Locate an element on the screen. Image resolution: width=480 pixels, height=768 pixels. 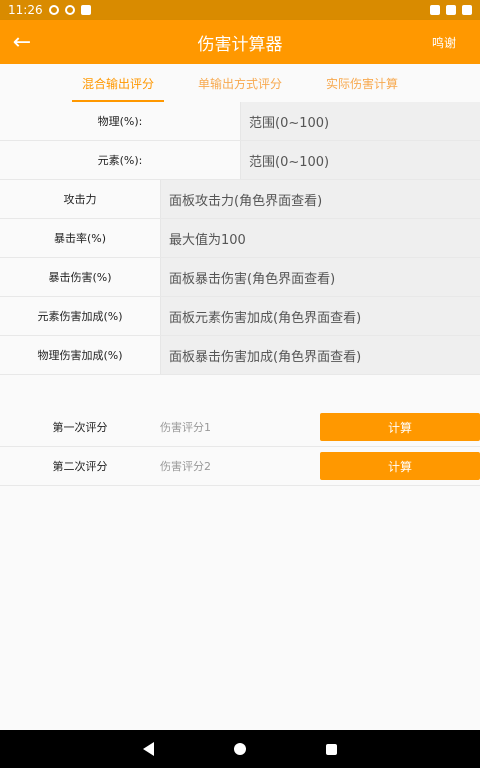
attack-label: 攻击力 is located at coordinates (80, 199).